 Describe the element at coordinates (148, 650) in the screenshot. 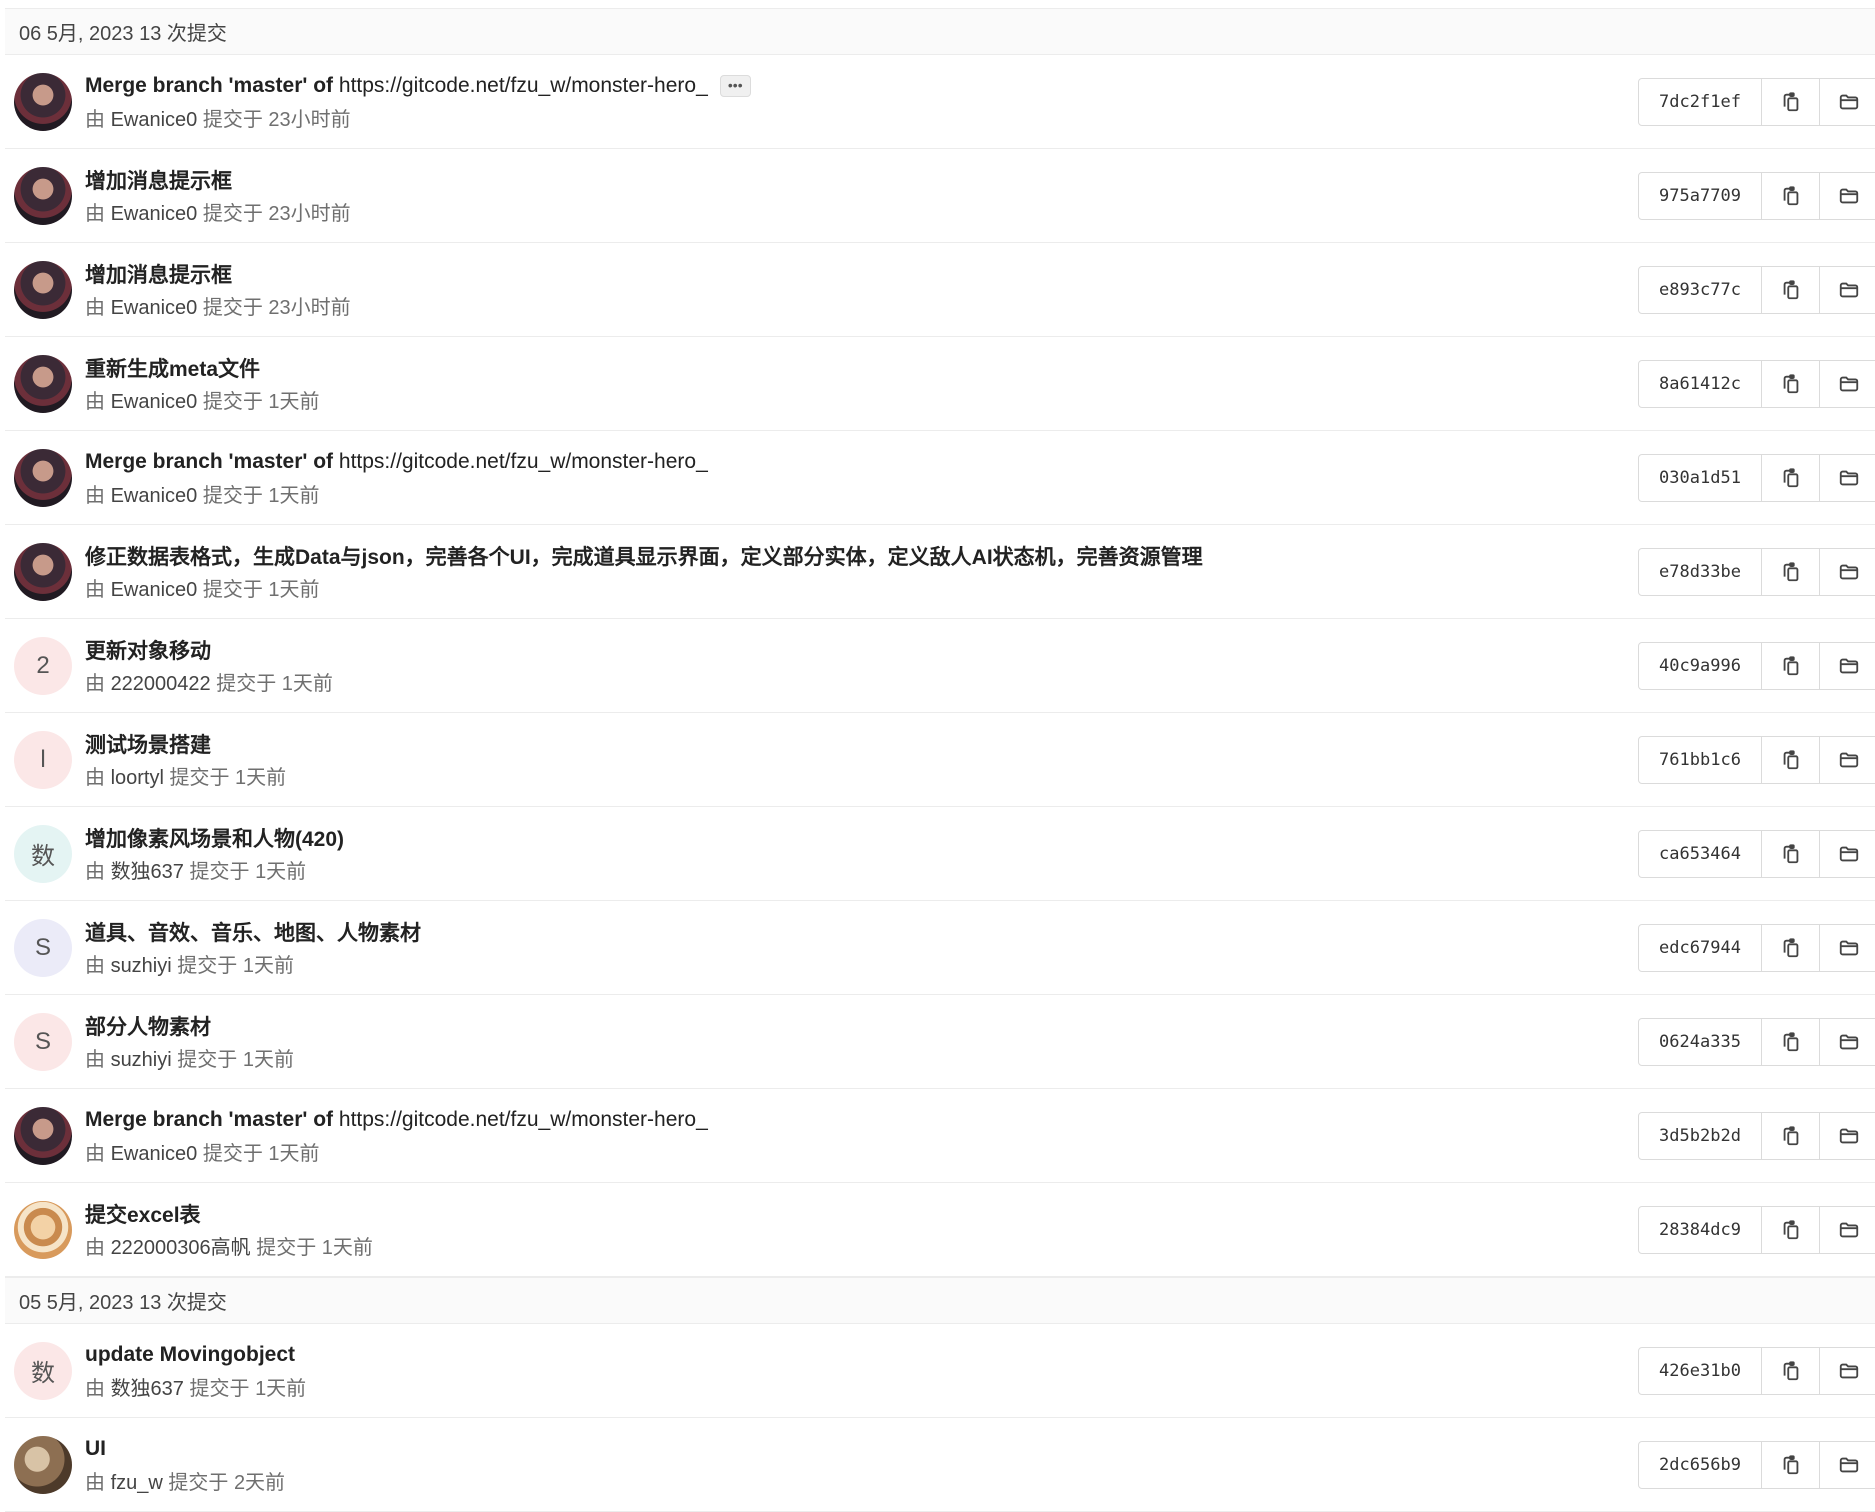

I see `commit-title: 更新对象移动` at that location.